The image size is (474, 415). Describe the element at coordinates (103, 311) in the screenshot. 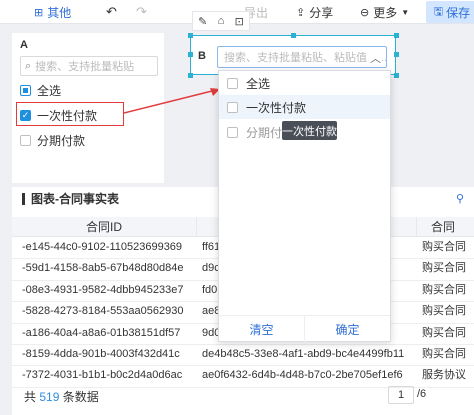

I see `table-cell: -5828-4273-8184-553aa0562930` at that location.